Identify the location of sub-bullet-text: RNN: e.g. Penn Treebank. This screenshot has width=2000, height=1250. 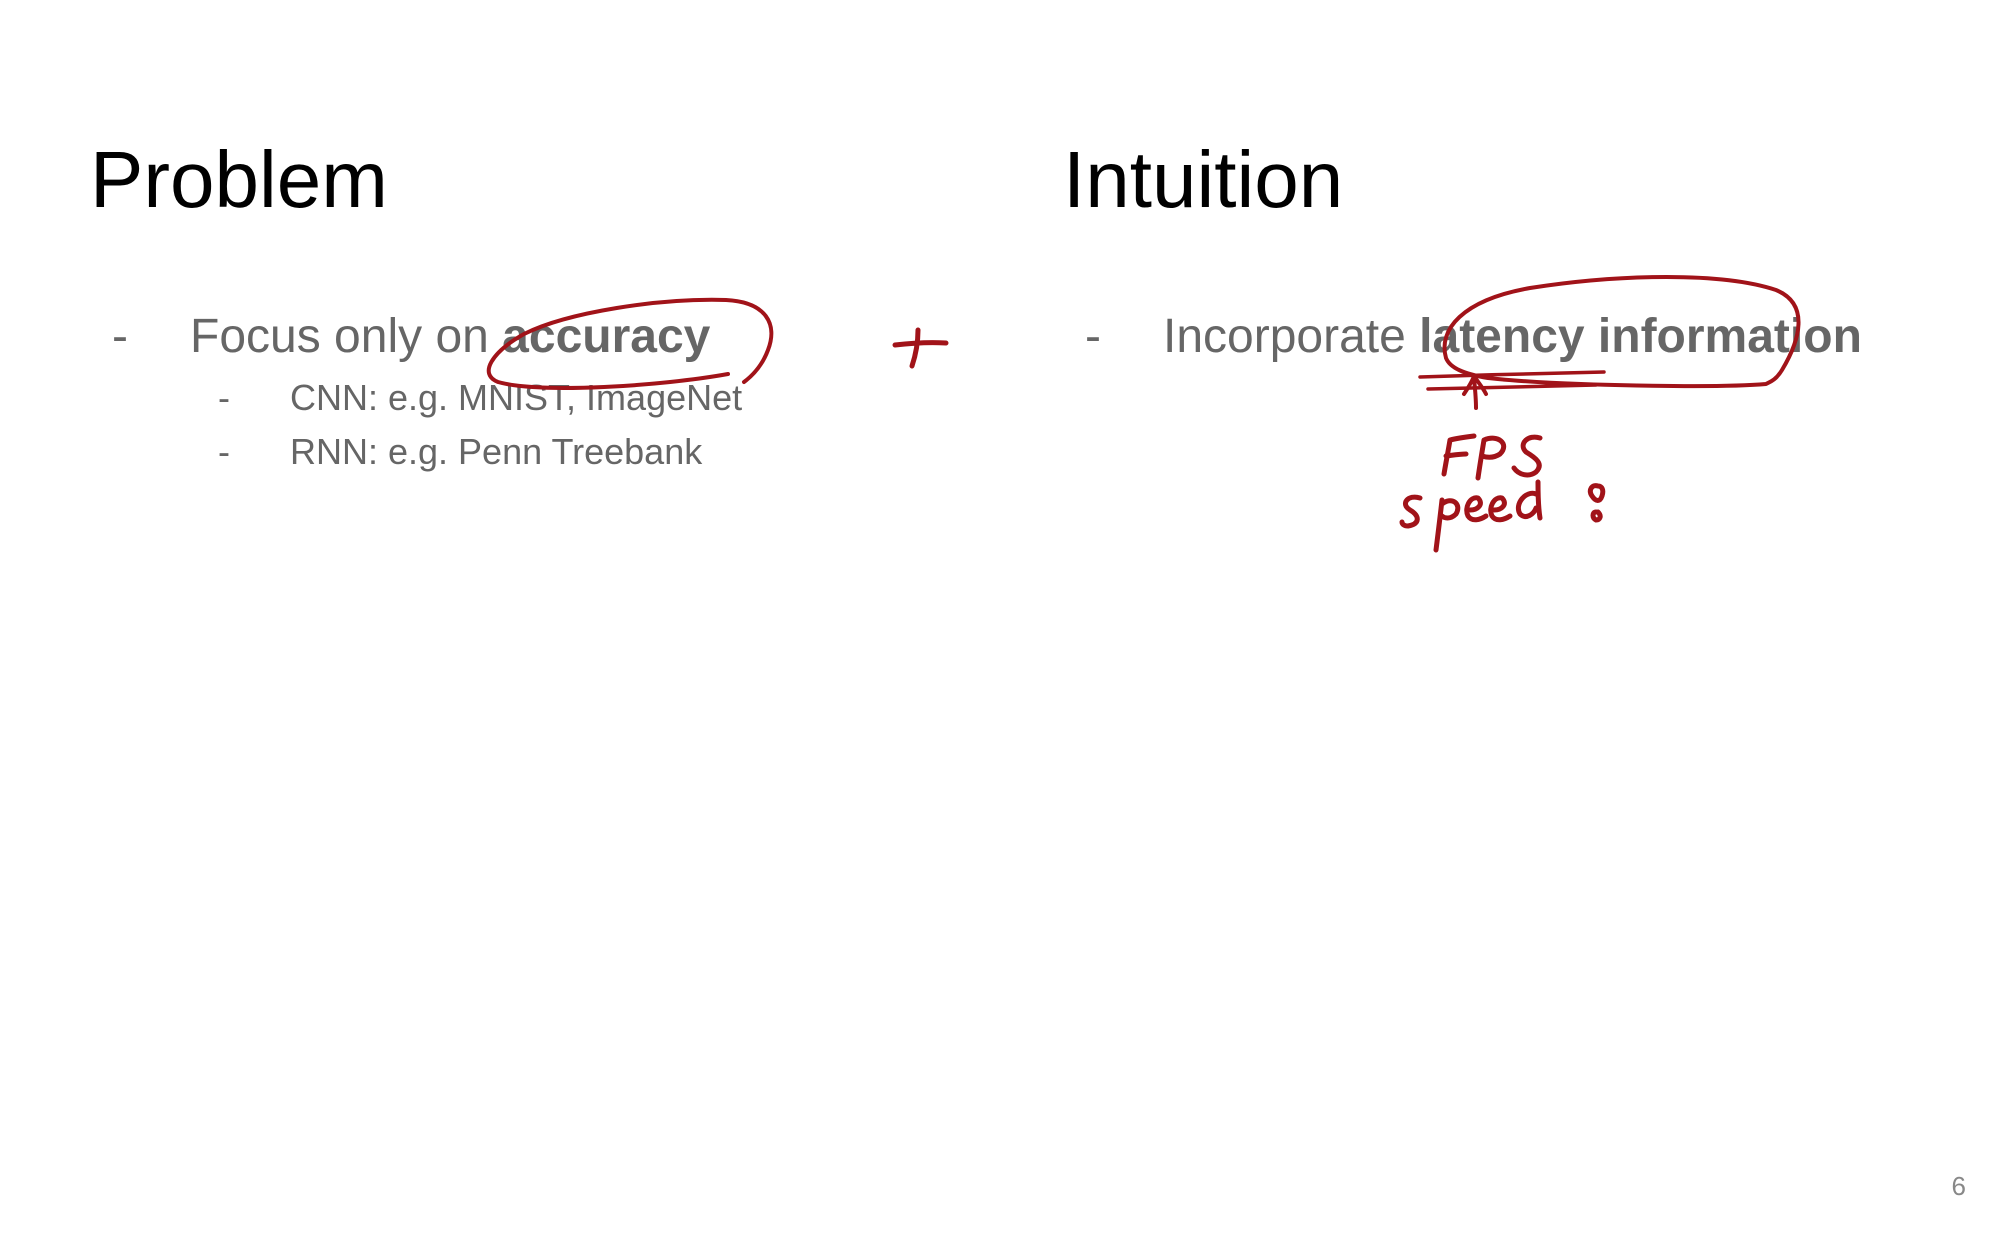
(496, 451).